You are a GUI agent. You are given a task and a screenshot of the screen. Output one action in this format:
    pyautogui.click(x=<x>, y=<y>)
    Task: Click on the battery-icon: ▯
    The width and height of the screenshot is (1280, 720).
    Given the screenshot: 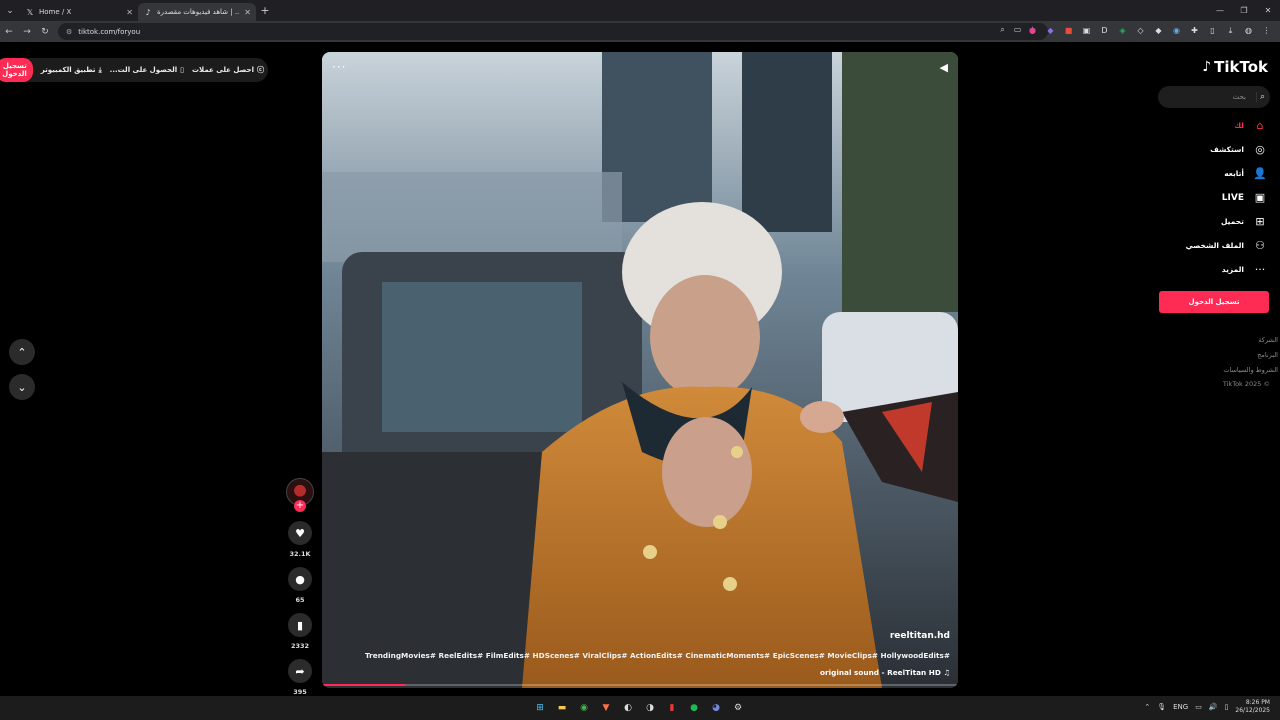 What is the action you would take?
    pyautogui.click(x=1227, y=707)
    